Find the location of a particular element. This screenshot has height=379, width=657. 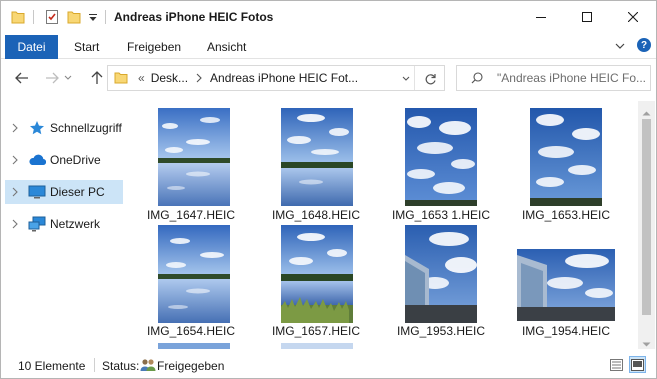

sidebar-item-quick-access: Schnellzugriff is located at coordinates (64, 128).